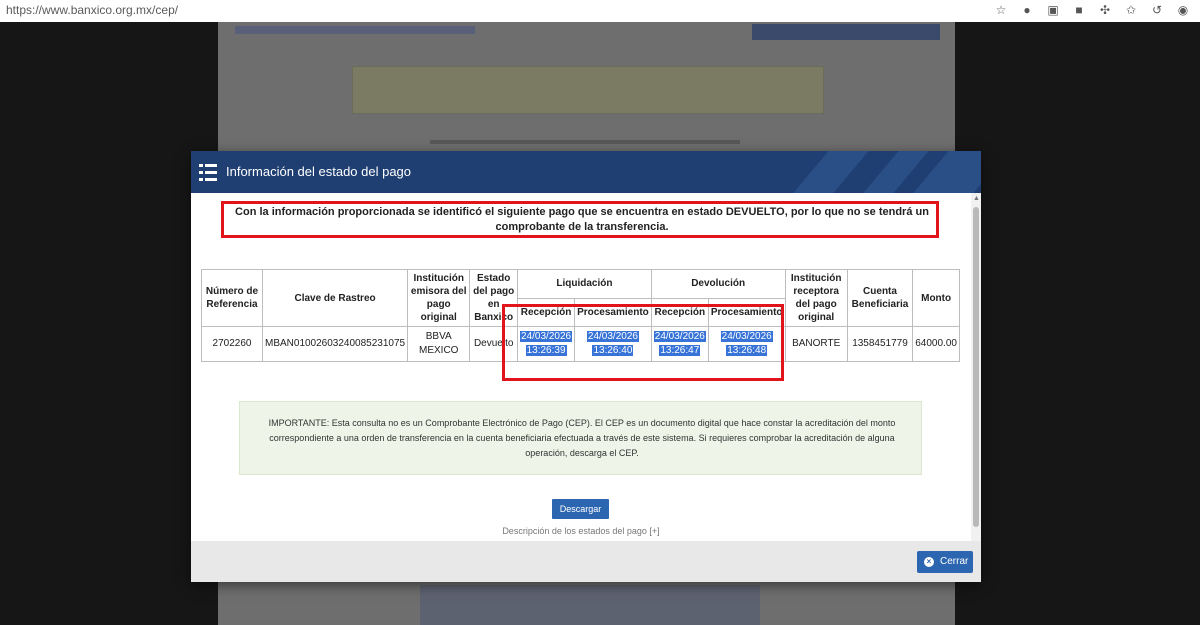  What do you see at coordinates (846, 32) in the screenshot?
I see `backdrop-button` at bounding box center [846, 32].